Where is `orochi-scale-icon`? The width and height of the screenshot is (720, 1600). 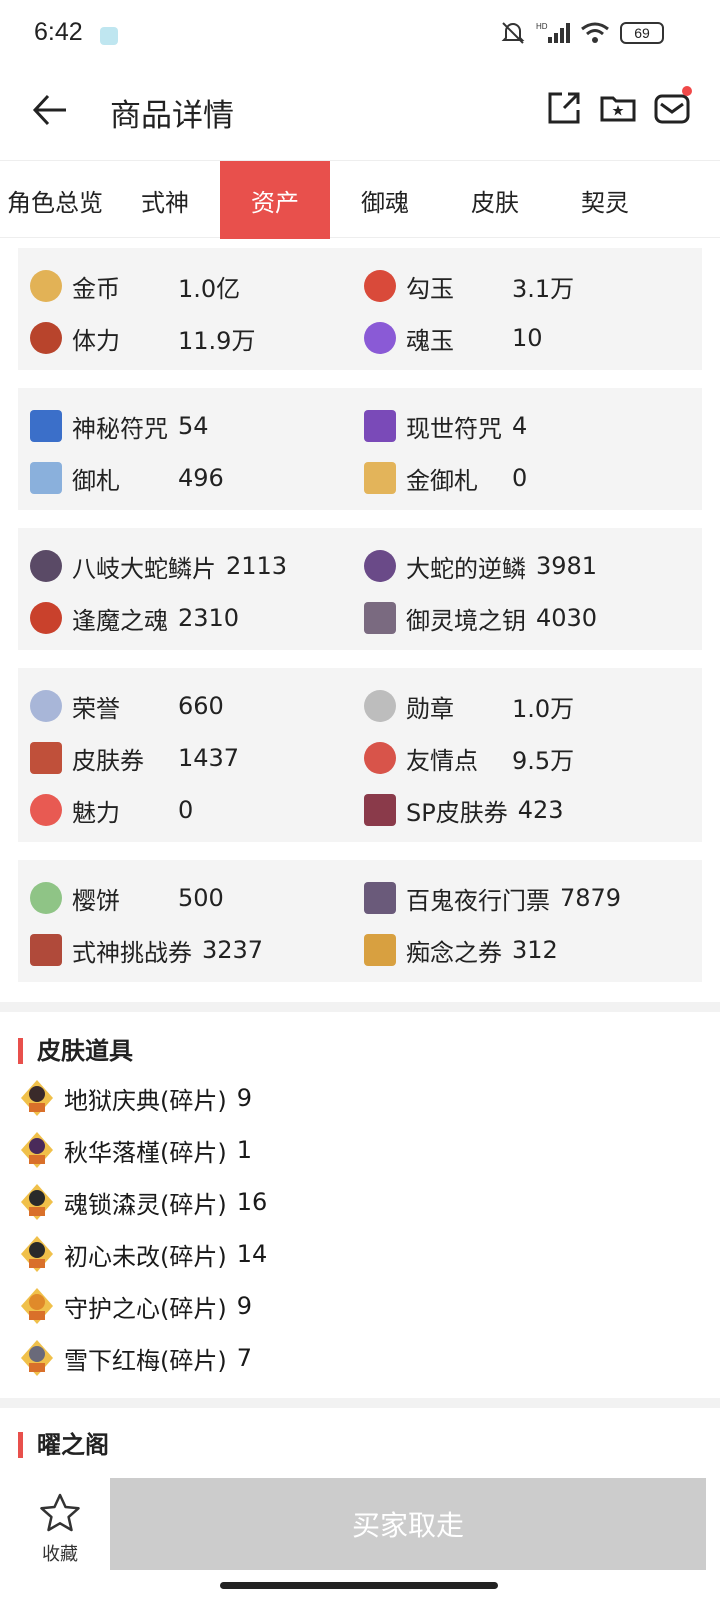
orochi-scale-icon is located at coordinates (46, 566).